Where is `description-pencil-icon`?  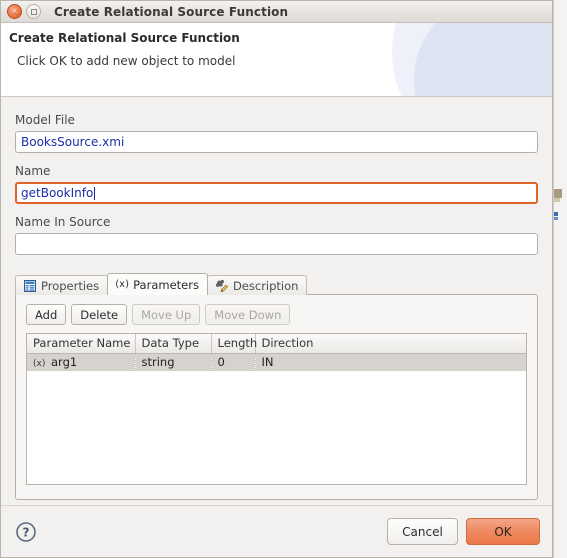
description-pencil-icon is located at coordinates (222, 286).